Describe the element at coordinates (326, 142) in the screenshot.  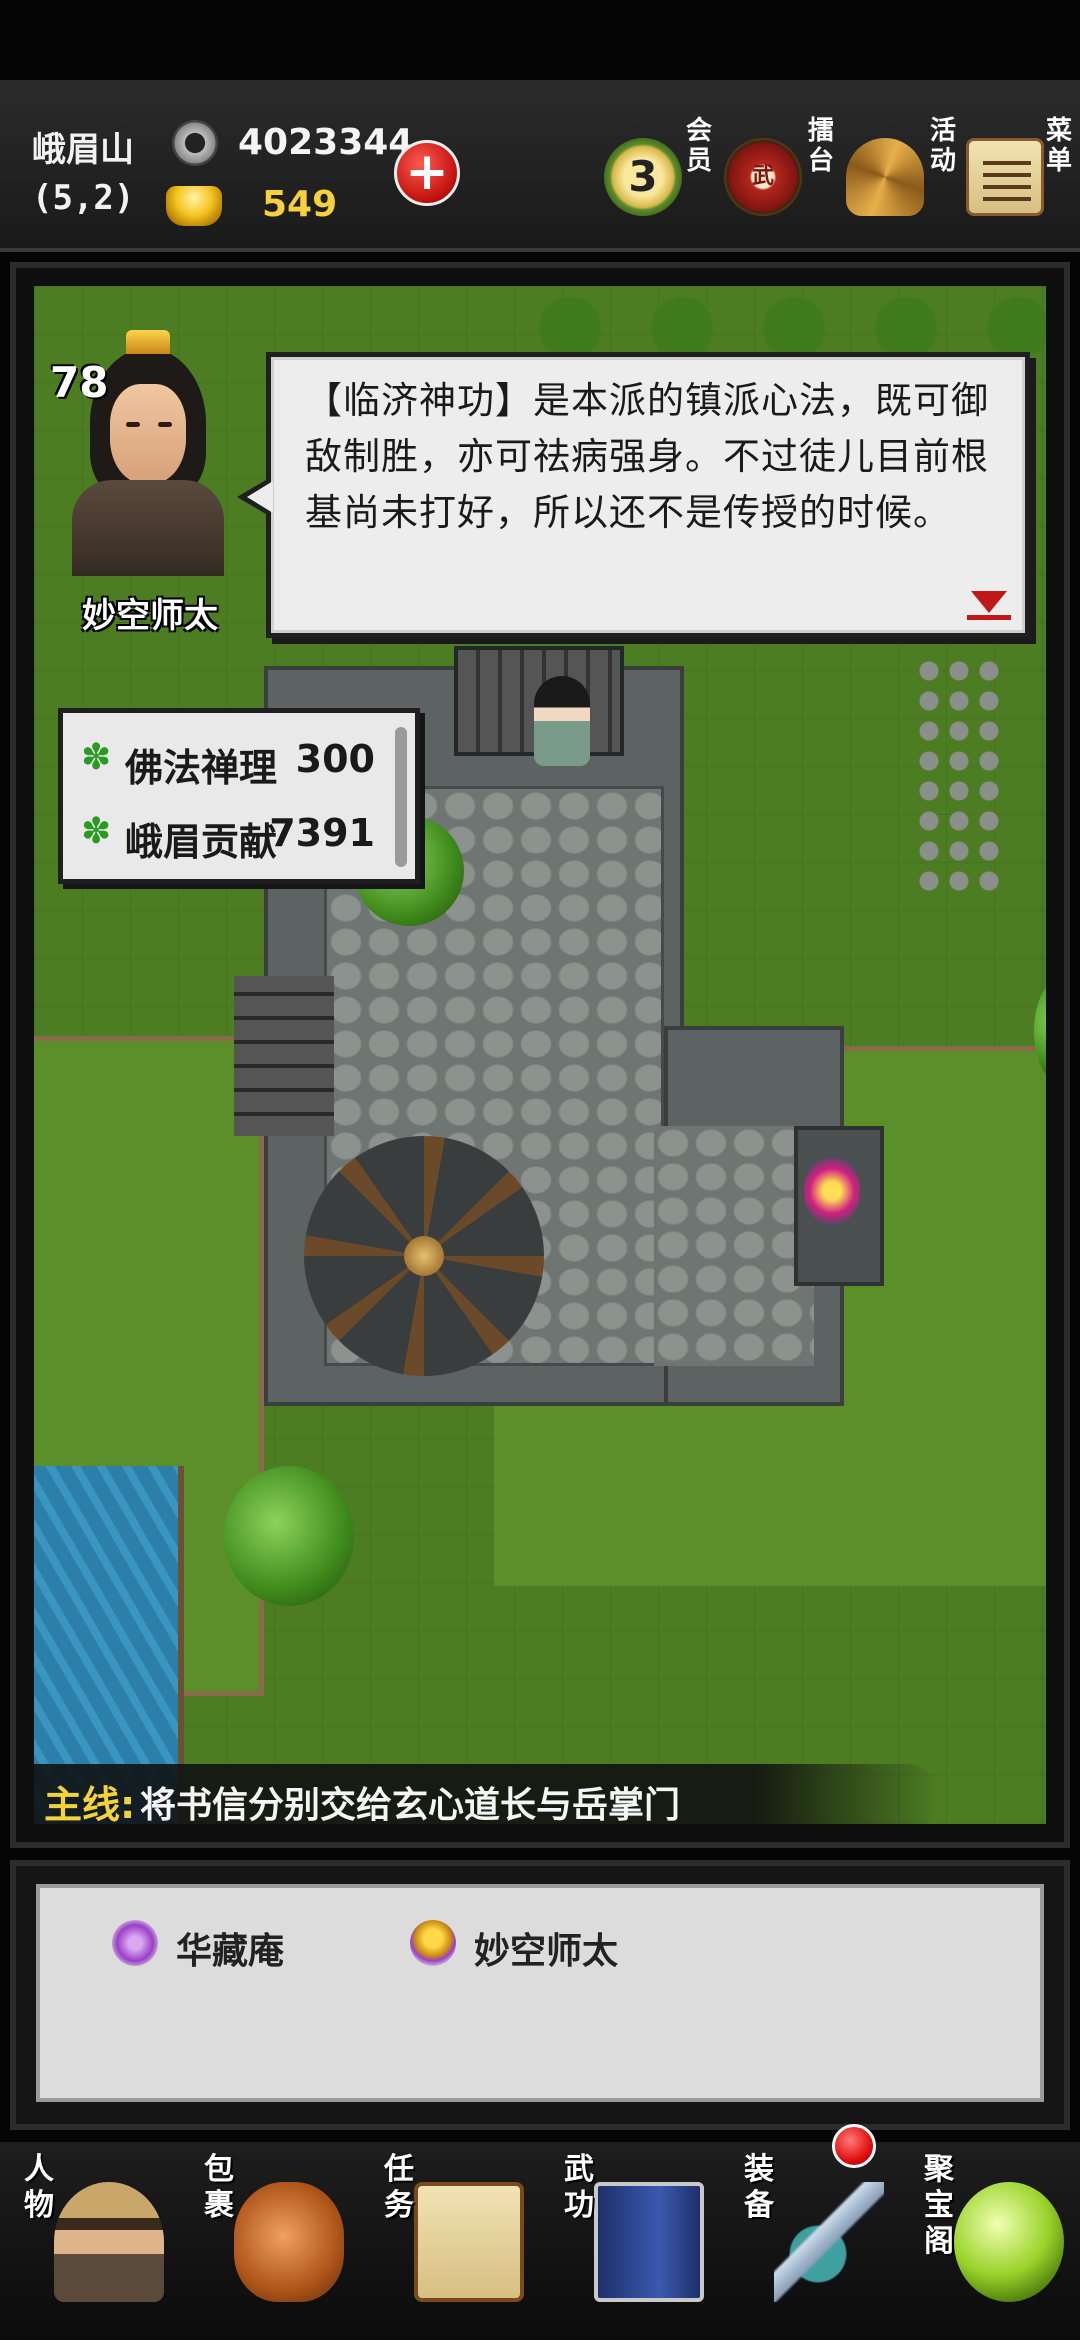
I see `silver-amount: 4023344` at that location.